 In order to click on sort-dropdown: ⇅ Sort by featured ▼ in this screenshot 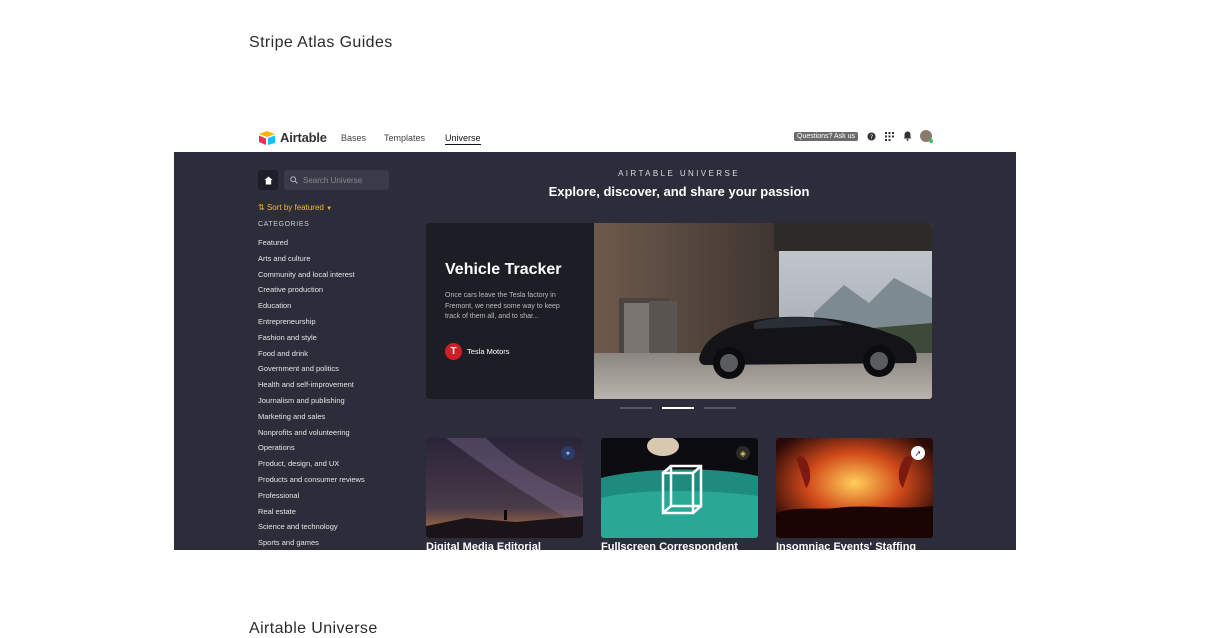, I will do `click(295, 207)`.